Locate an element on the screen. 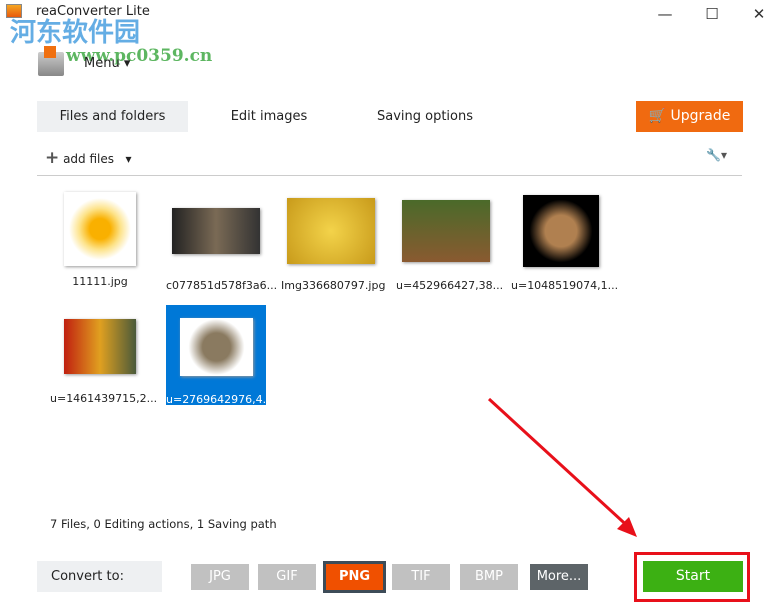 This screenshot has height=605, width=777. add-files-label: add files is located at coordinates (89, 159).